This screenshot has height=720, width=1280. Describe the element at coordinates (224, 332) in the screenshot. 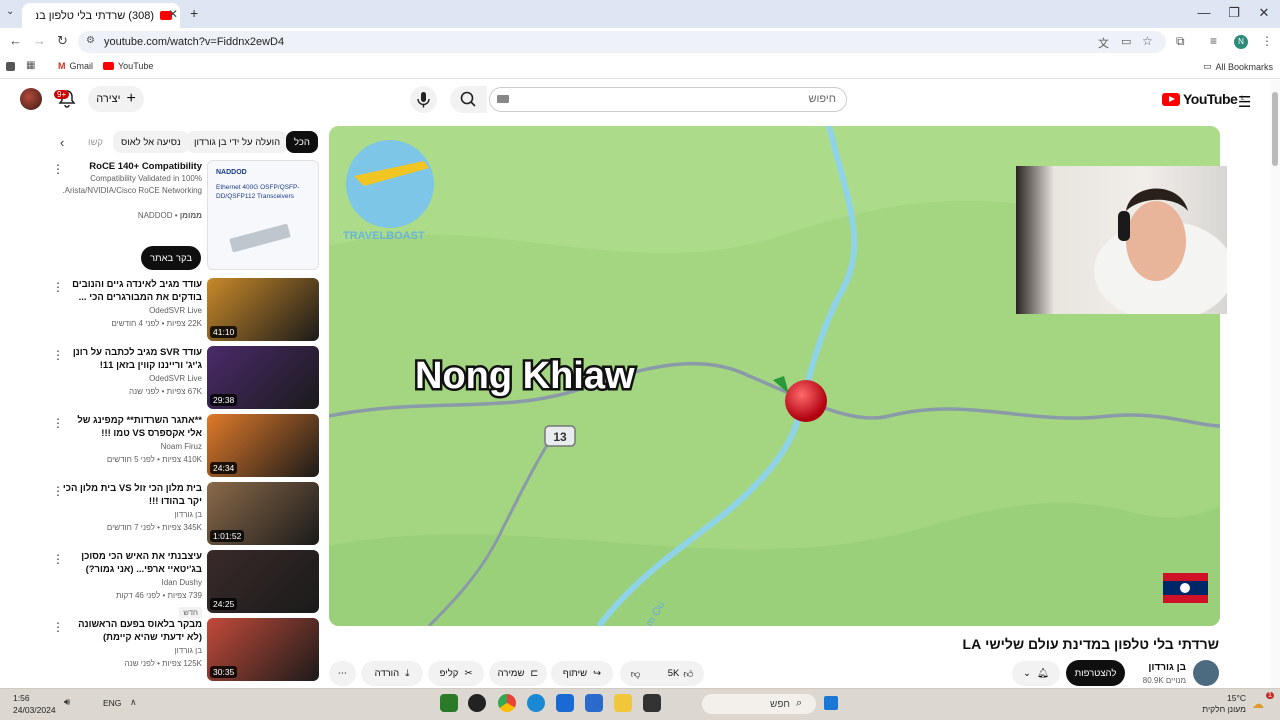

I see `video-duration: 41:10` at that location.